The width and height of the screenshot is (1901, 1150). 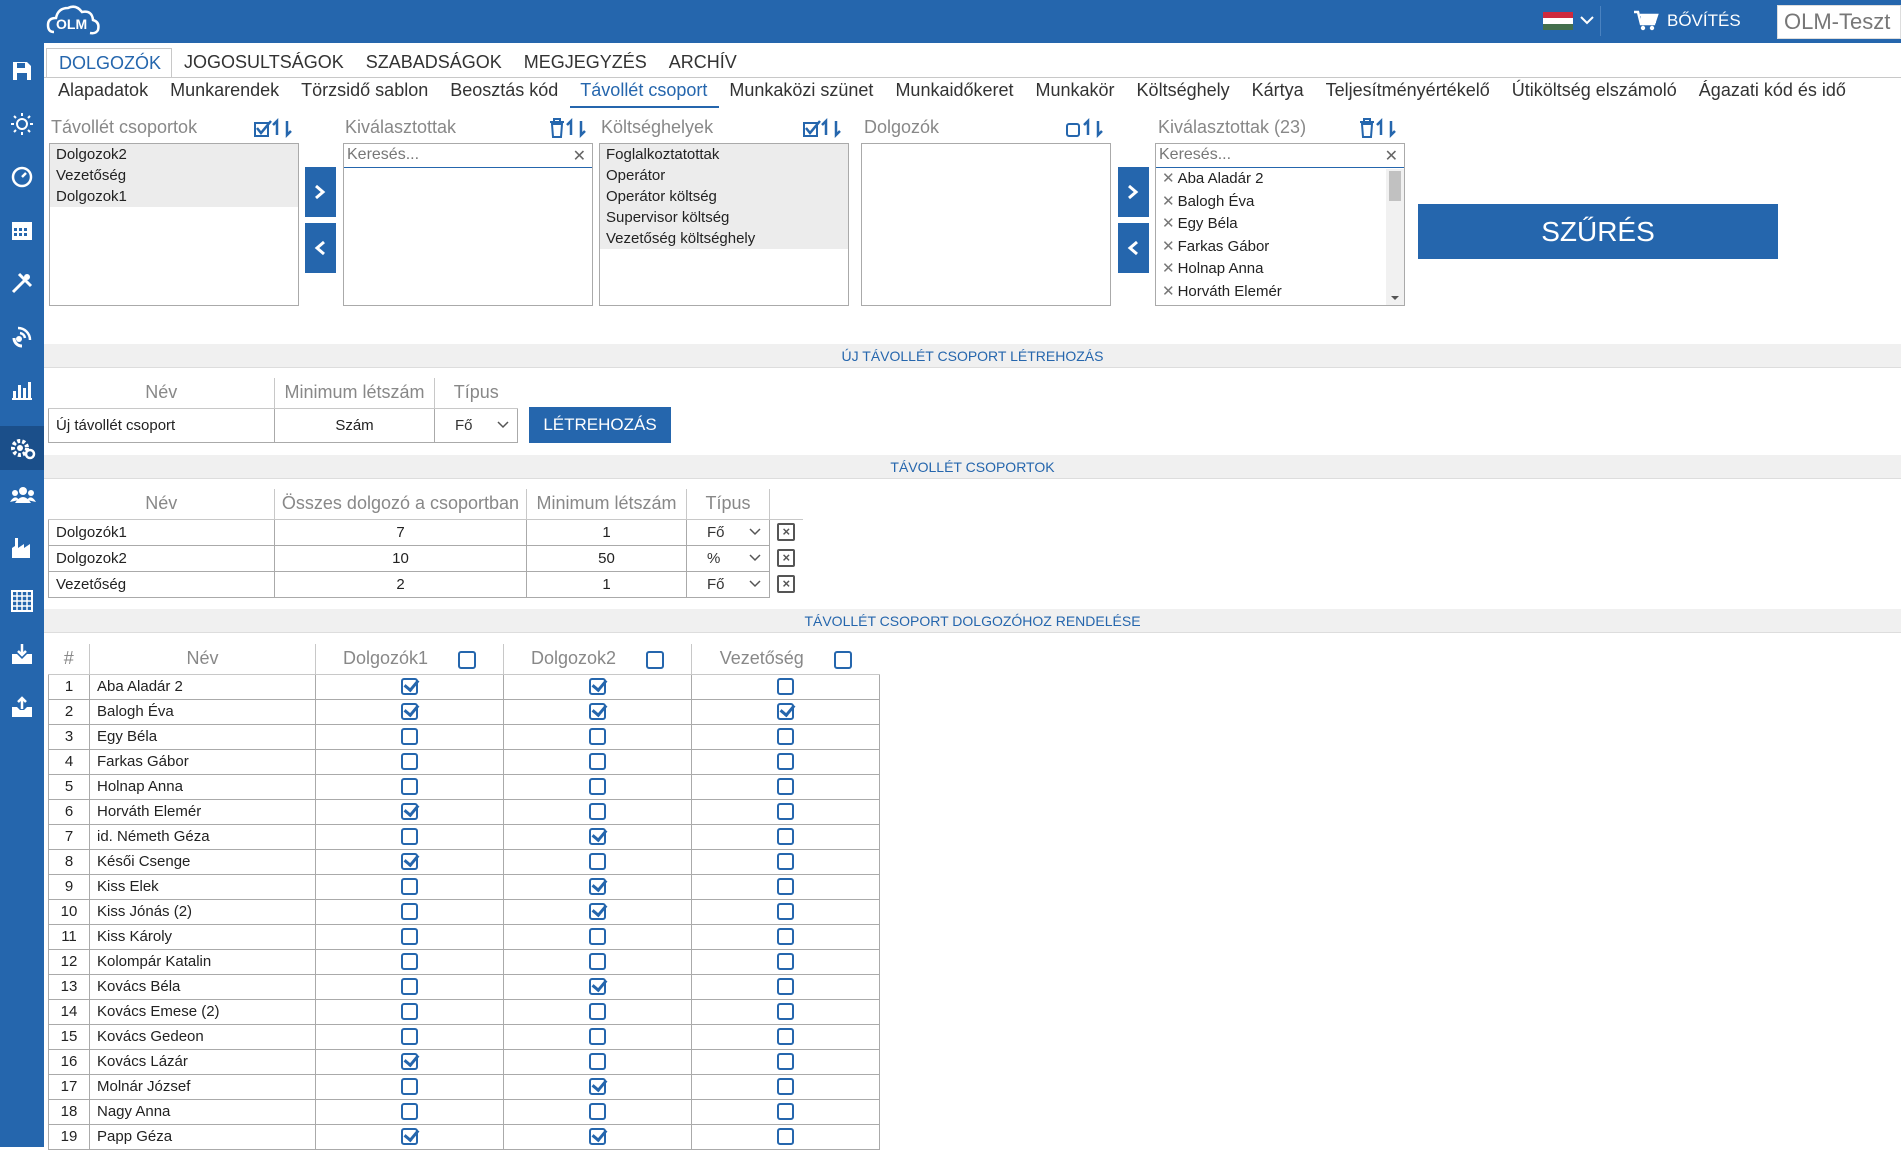 What do you see at coordinates (354, 425) in the screenshot?
I see `minimum-input: Szám` at bounding box center [354, 425].